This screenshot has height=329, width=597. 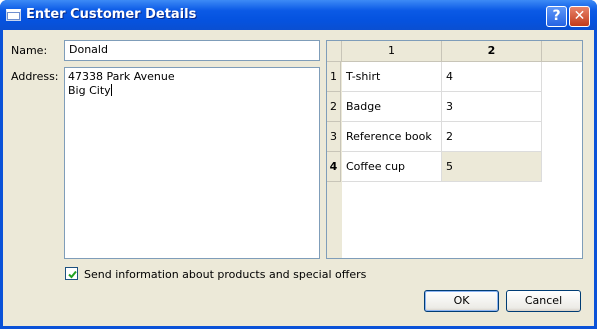 I want to click on cell-qty: 2, so click(x=492, y=137).